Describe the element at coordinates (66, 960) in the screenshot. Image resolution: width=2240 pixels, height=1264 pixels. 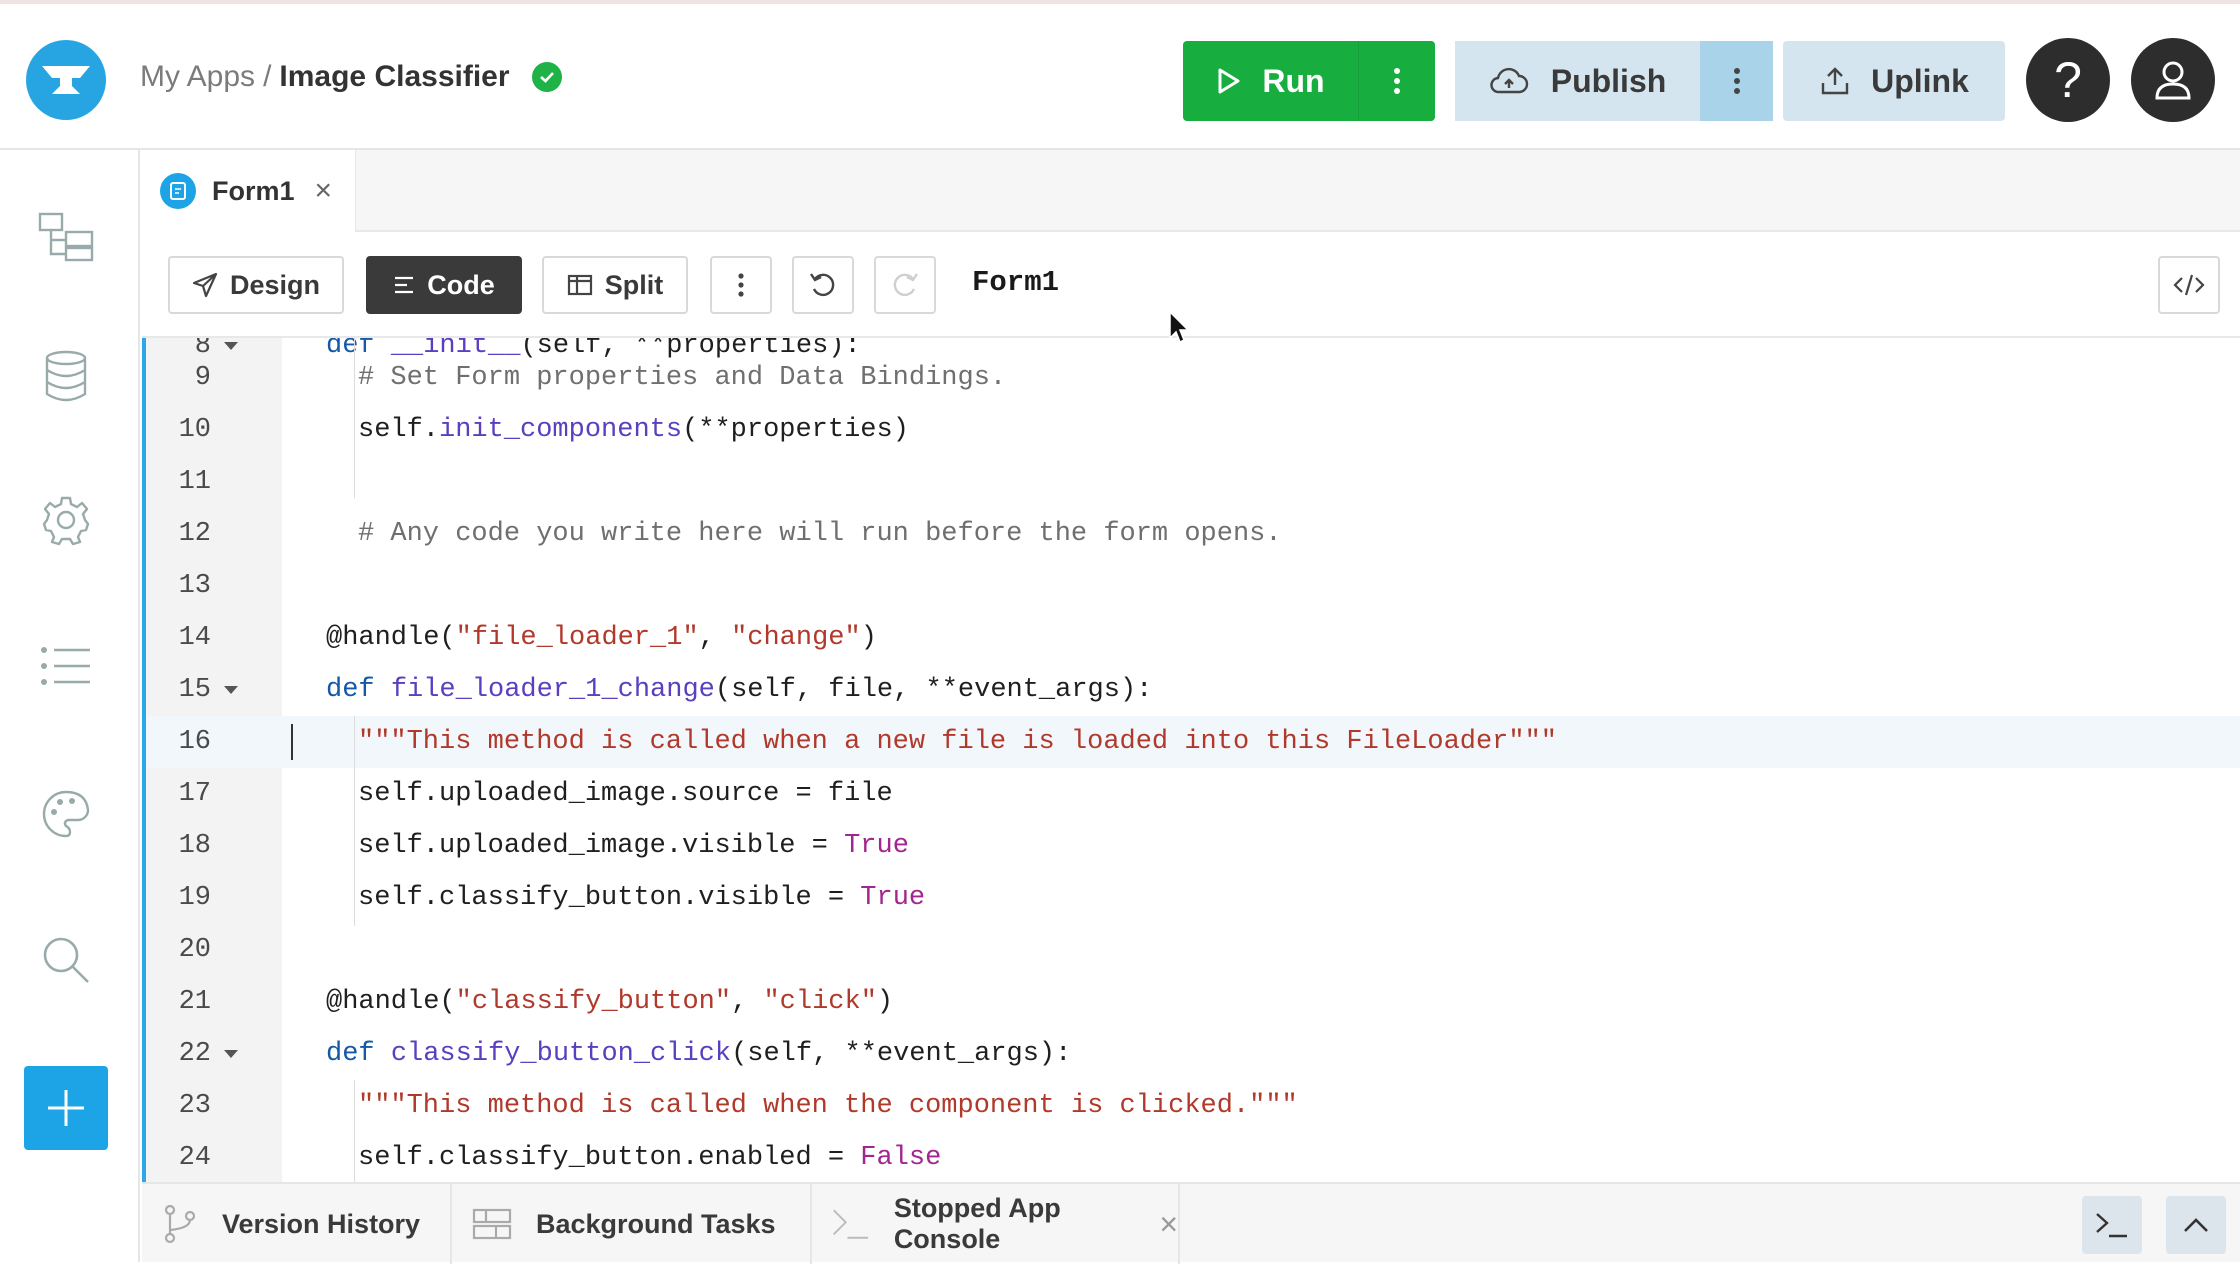
I see `search-icon` at that location.